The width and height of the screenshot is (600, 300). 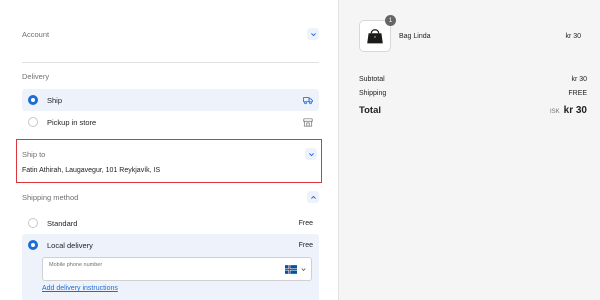 I want to click on total-value: kr 30, so click(x=575, y=110).